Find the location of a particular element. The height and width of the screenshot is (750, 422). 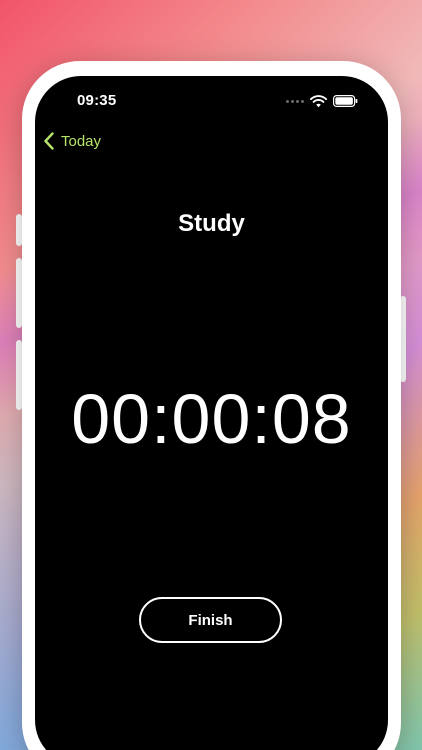

status-time: 09:35 is located at coordinates (97, 100).